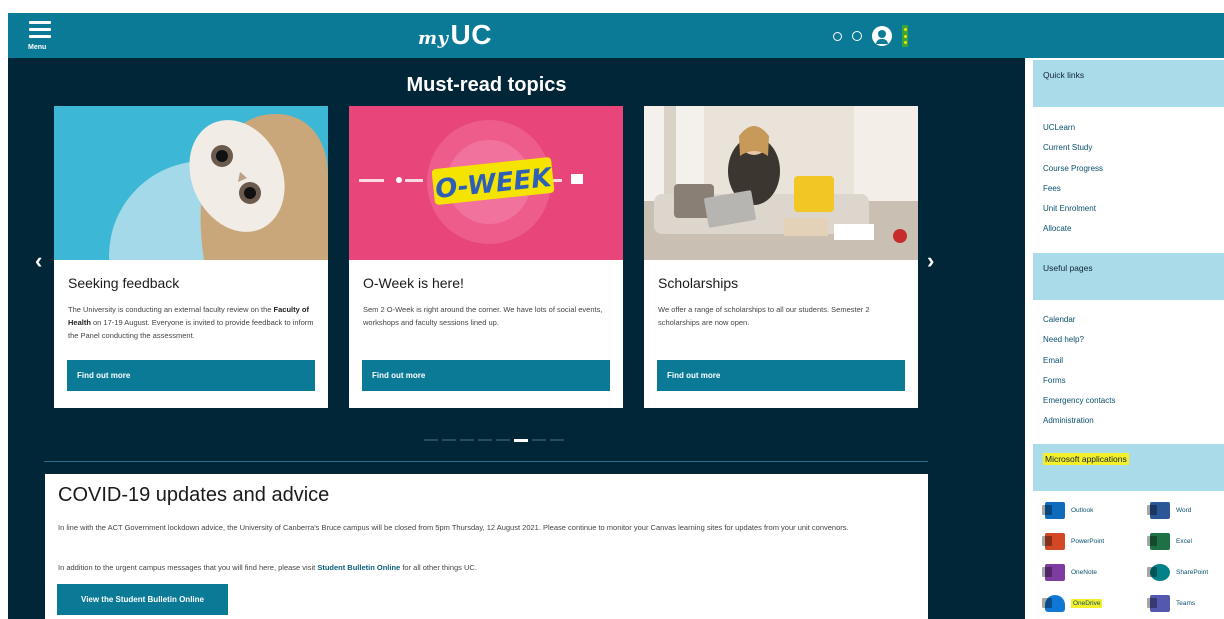 The height and width of the screenshot is (619, 1224). What do you see at coordinates (857, 36) in the screenshot?
I see `notifications-icon` at bounding box center [857, 36].